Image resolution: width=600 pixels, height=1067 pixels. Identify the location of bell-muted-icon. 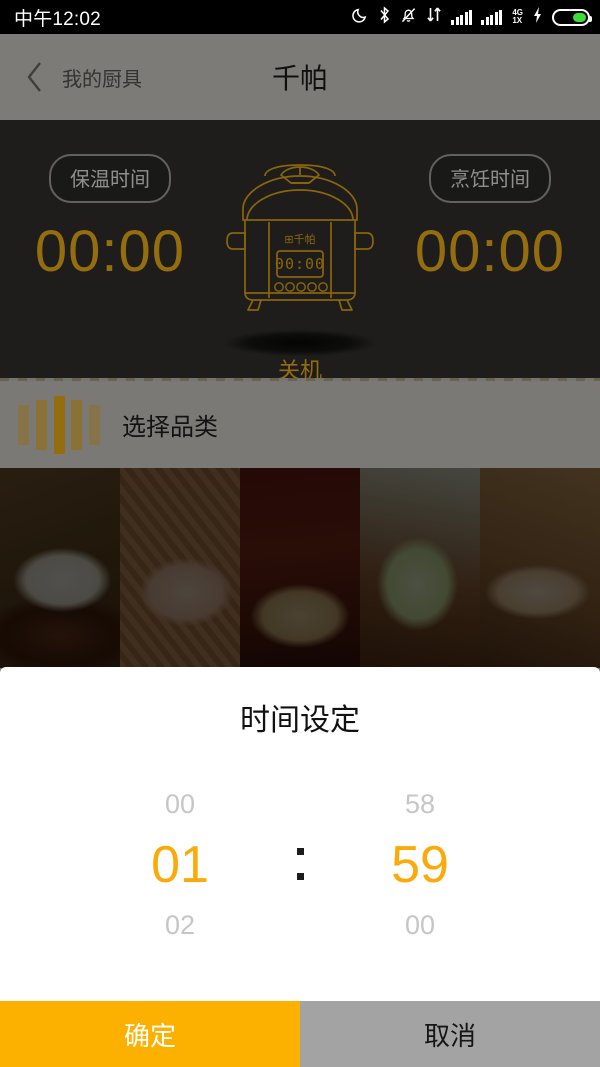
(408, 17).